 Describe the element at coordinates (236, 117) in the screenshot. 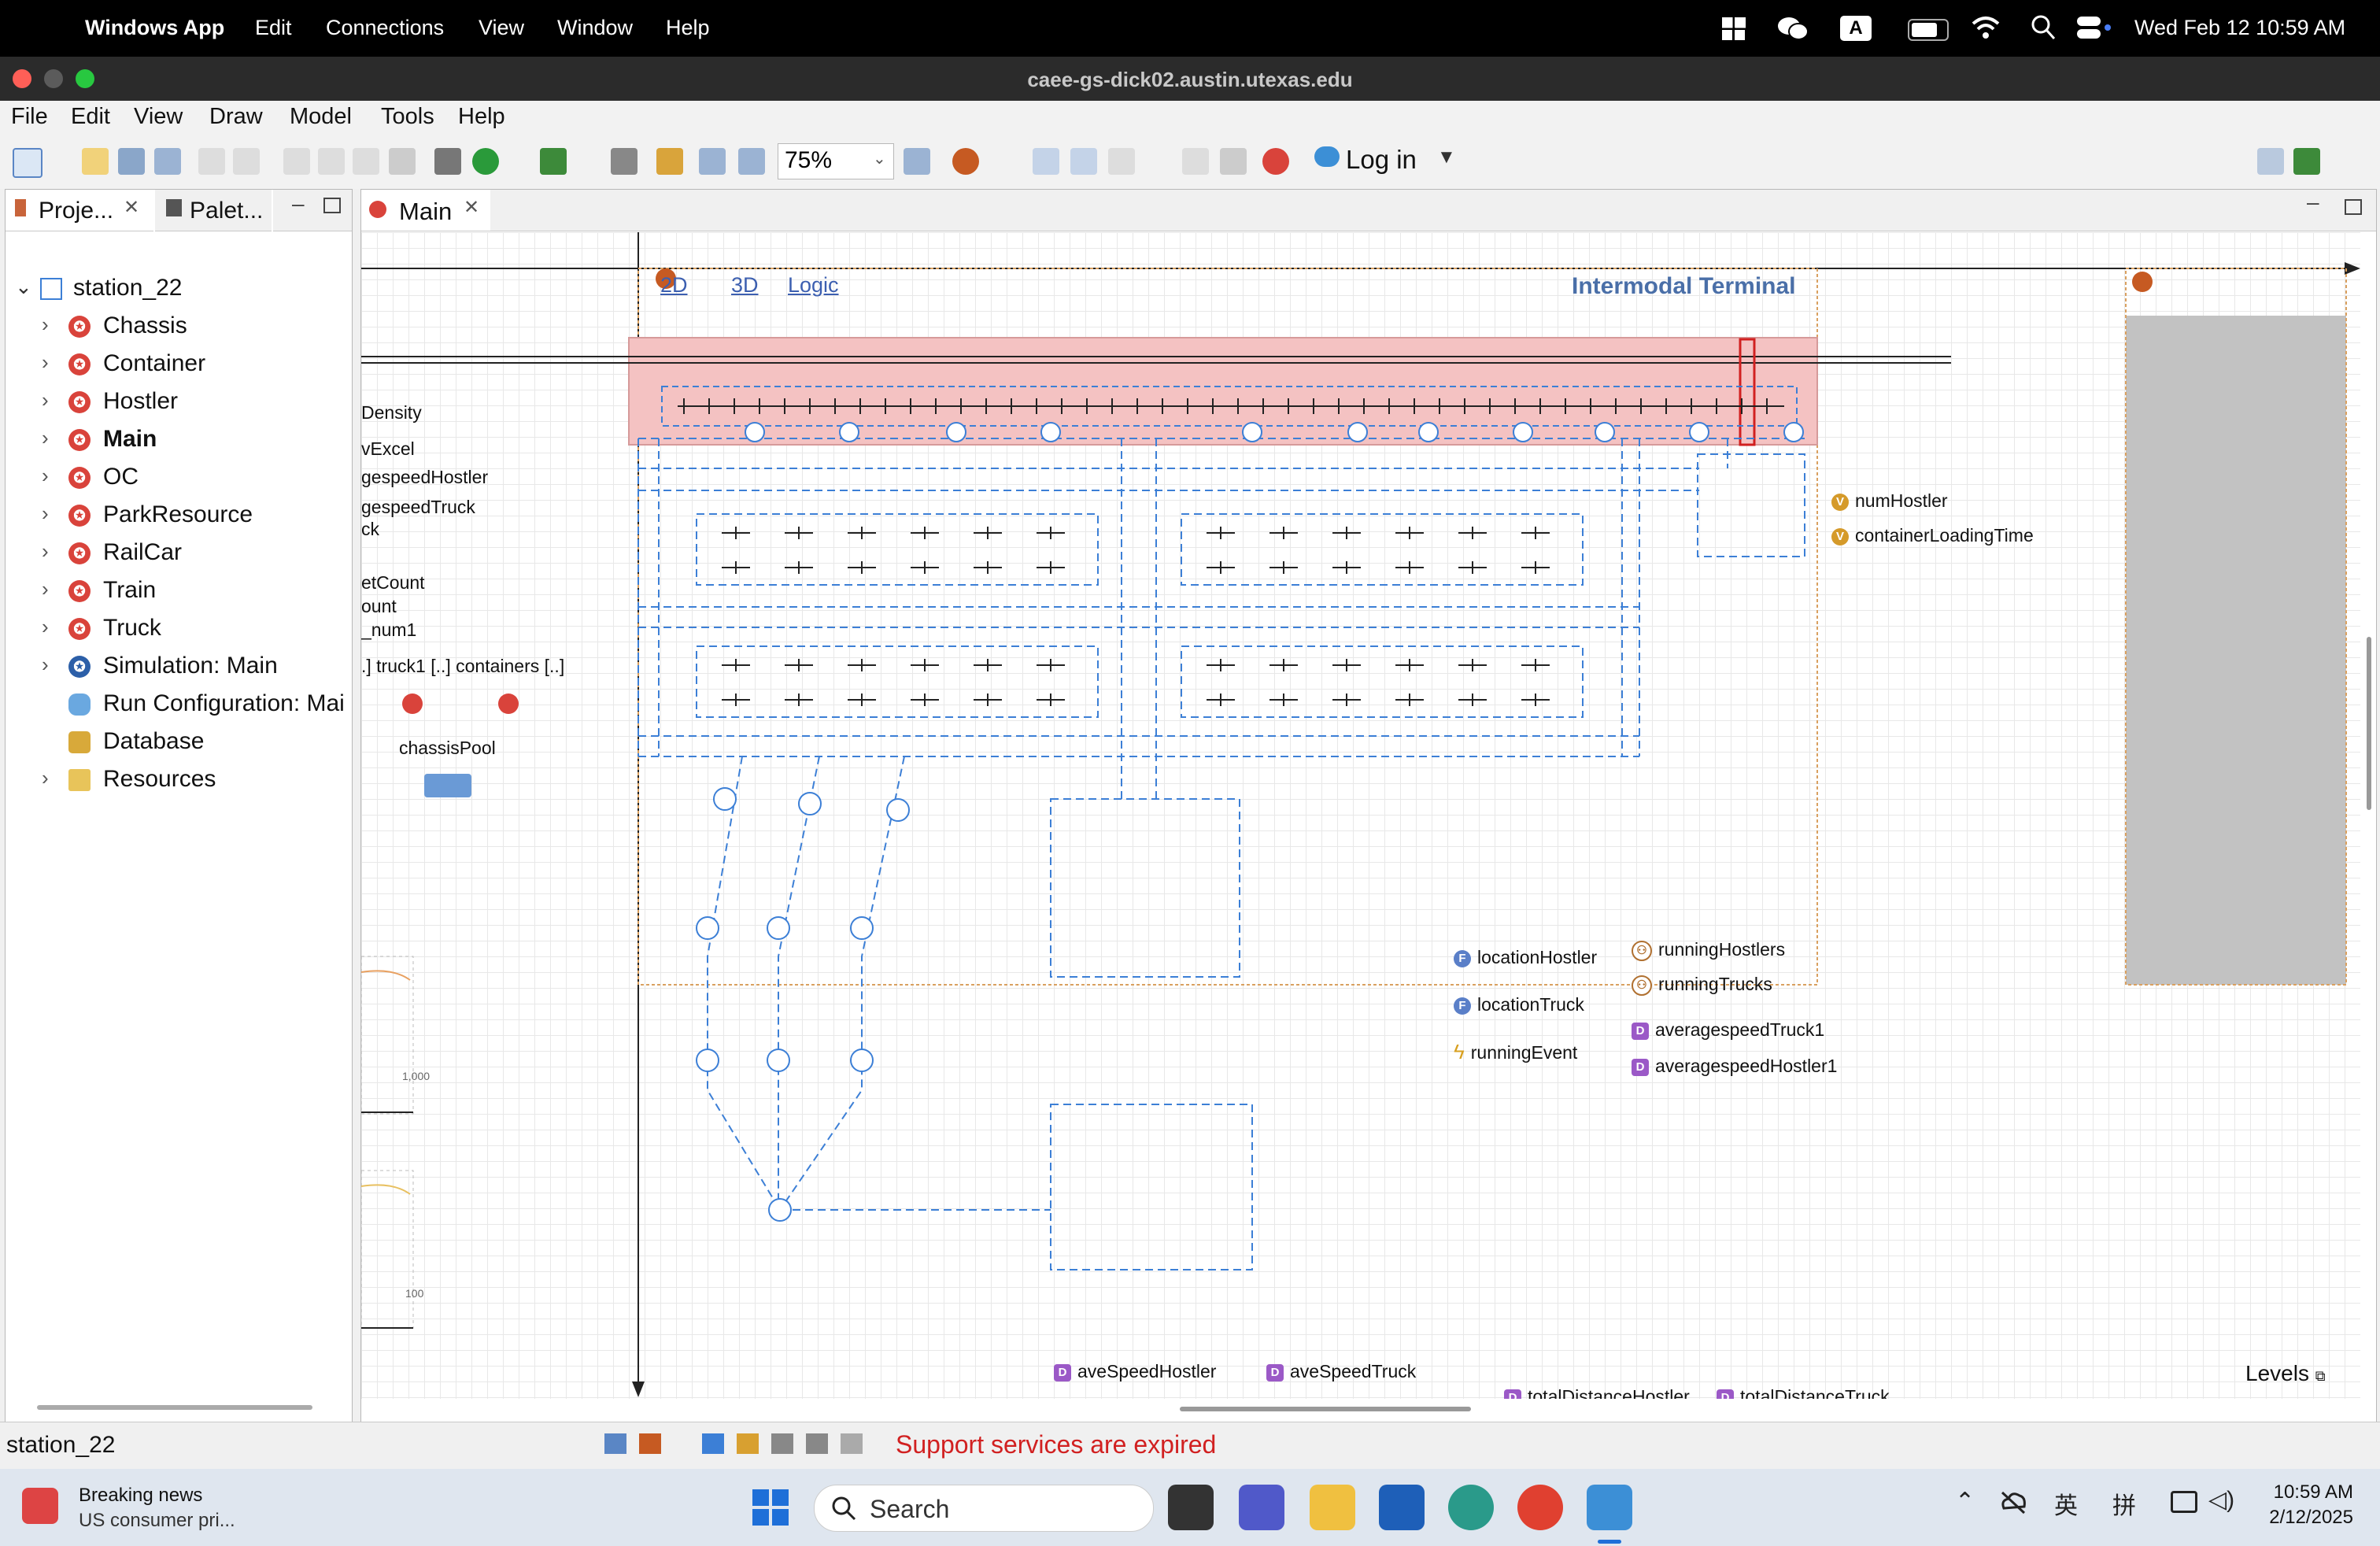

I see `menu-draw: Draw` at that location.